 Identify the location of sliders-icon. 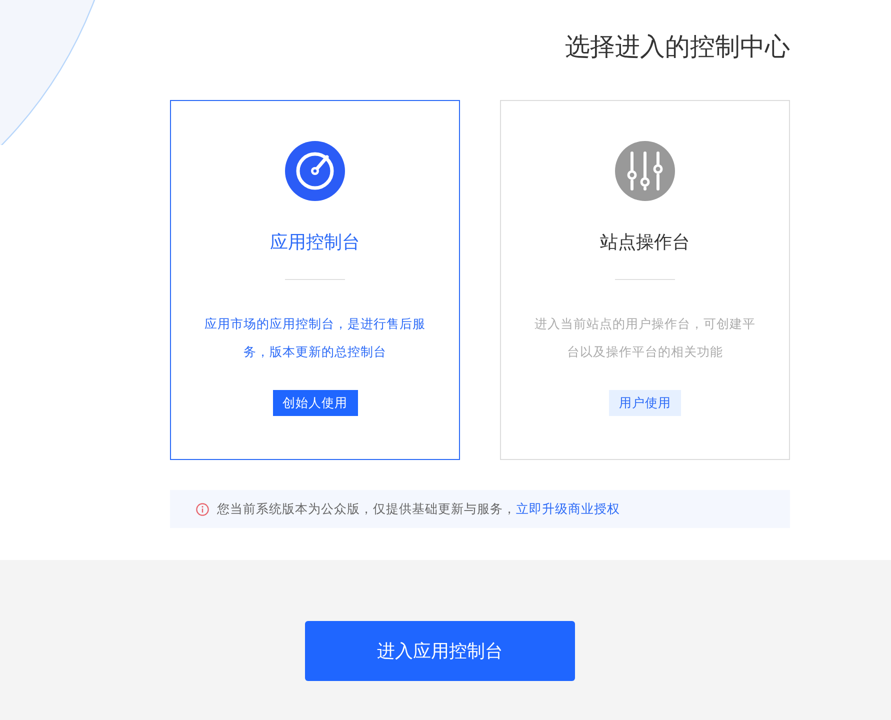
(645, 171).